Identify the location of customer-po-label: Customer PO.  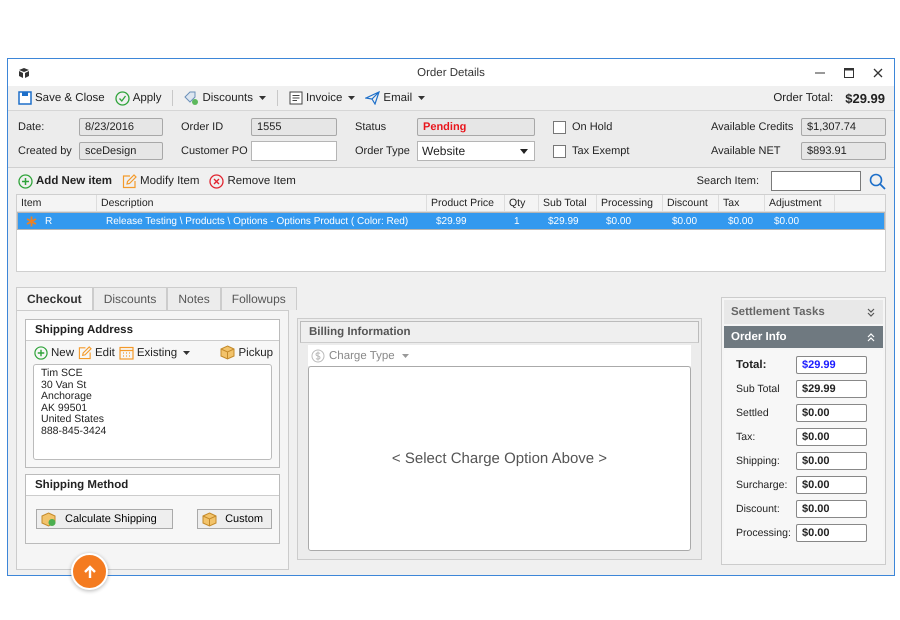
(215, 151).